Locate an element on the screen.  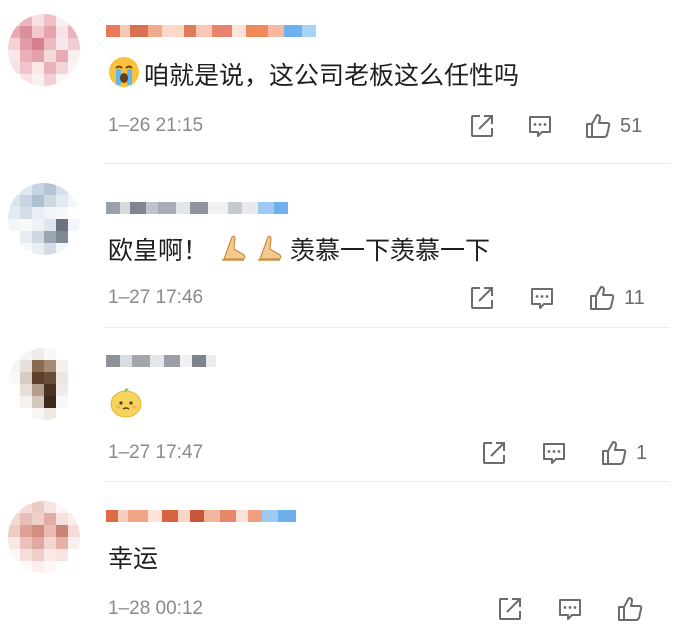
comment-text-content: 羡慕一下羡慕一下 is located at coordinates (390, 250).